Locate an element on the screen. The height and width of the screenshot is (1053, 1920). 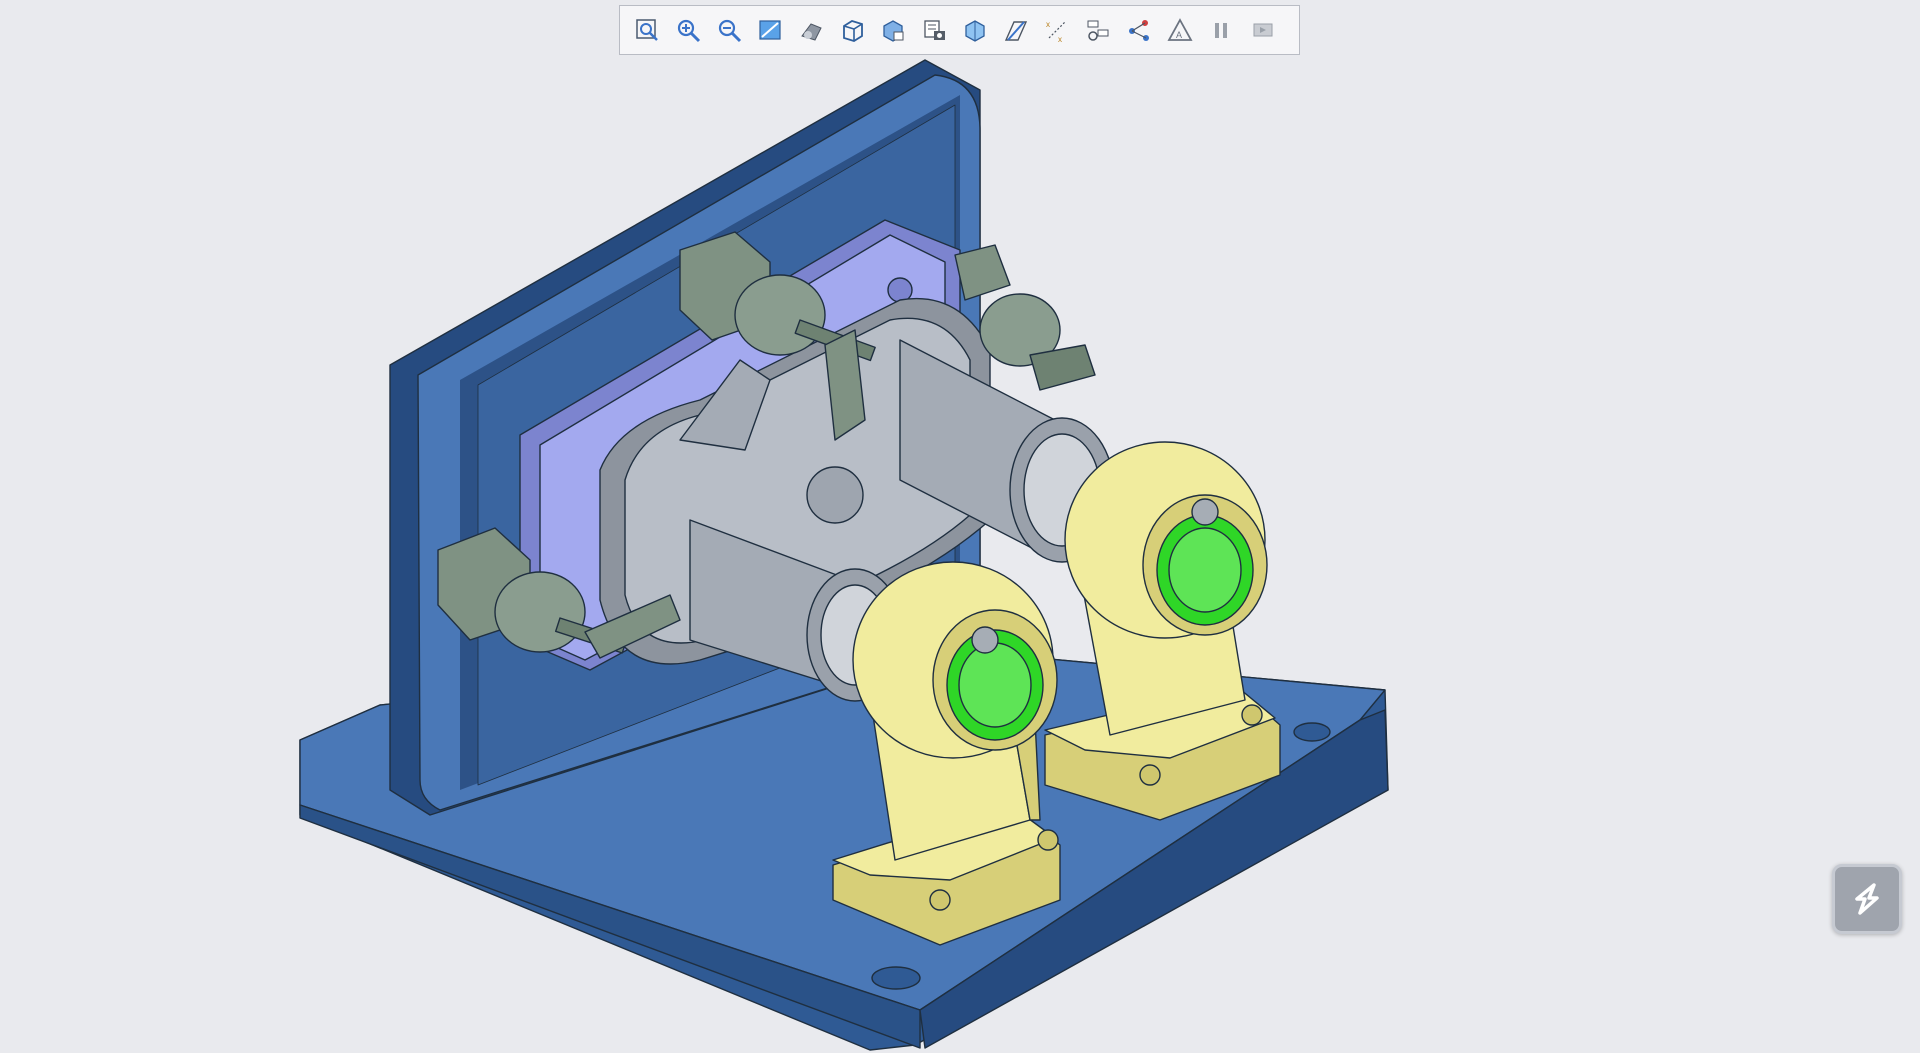
plane-display-icon is located at coordinates (1015, 31).